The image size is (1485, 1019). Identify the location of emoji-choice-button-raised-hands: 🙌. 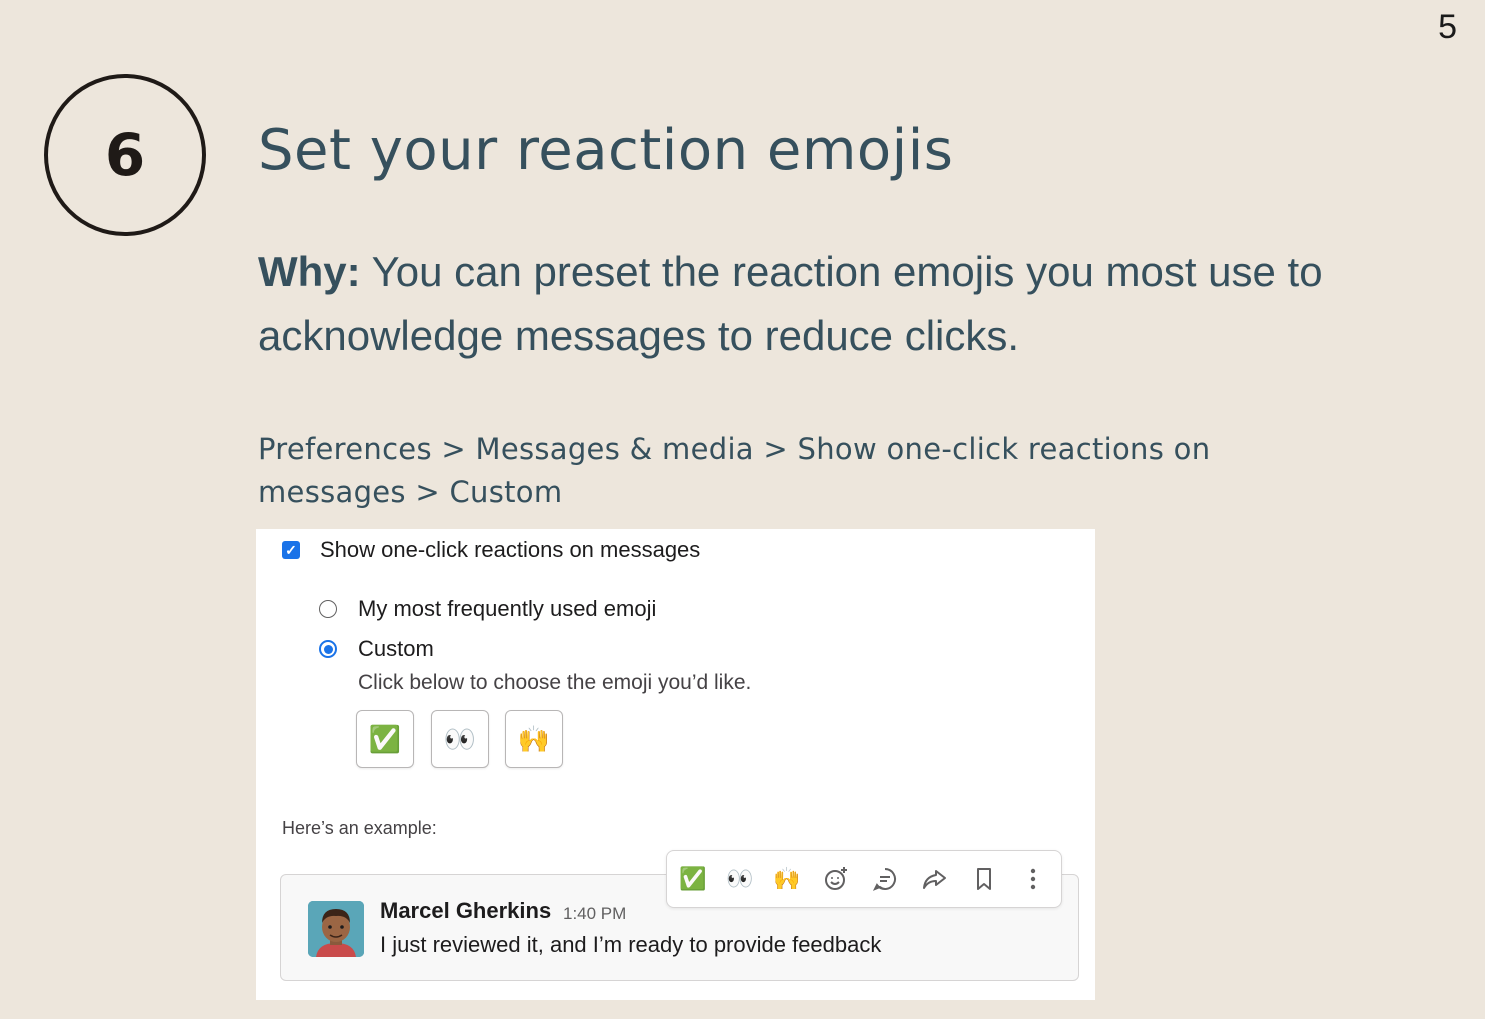
(534, 739).